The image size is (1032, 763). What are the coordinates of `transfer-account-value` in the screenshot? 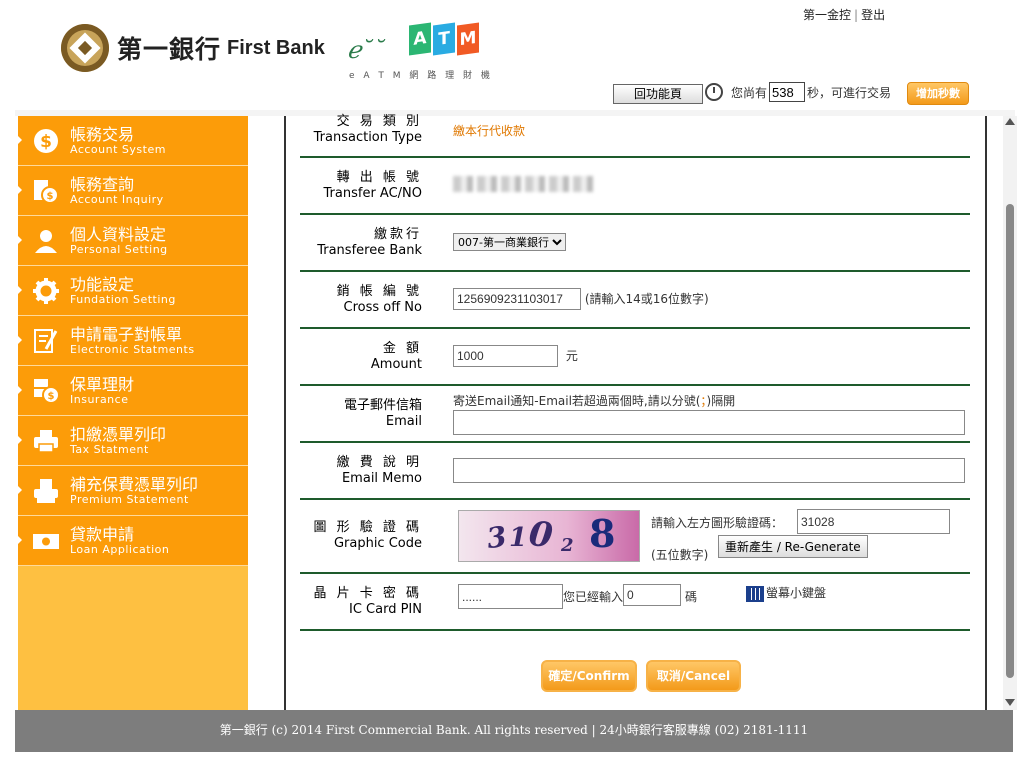 It's located at (523, 185).